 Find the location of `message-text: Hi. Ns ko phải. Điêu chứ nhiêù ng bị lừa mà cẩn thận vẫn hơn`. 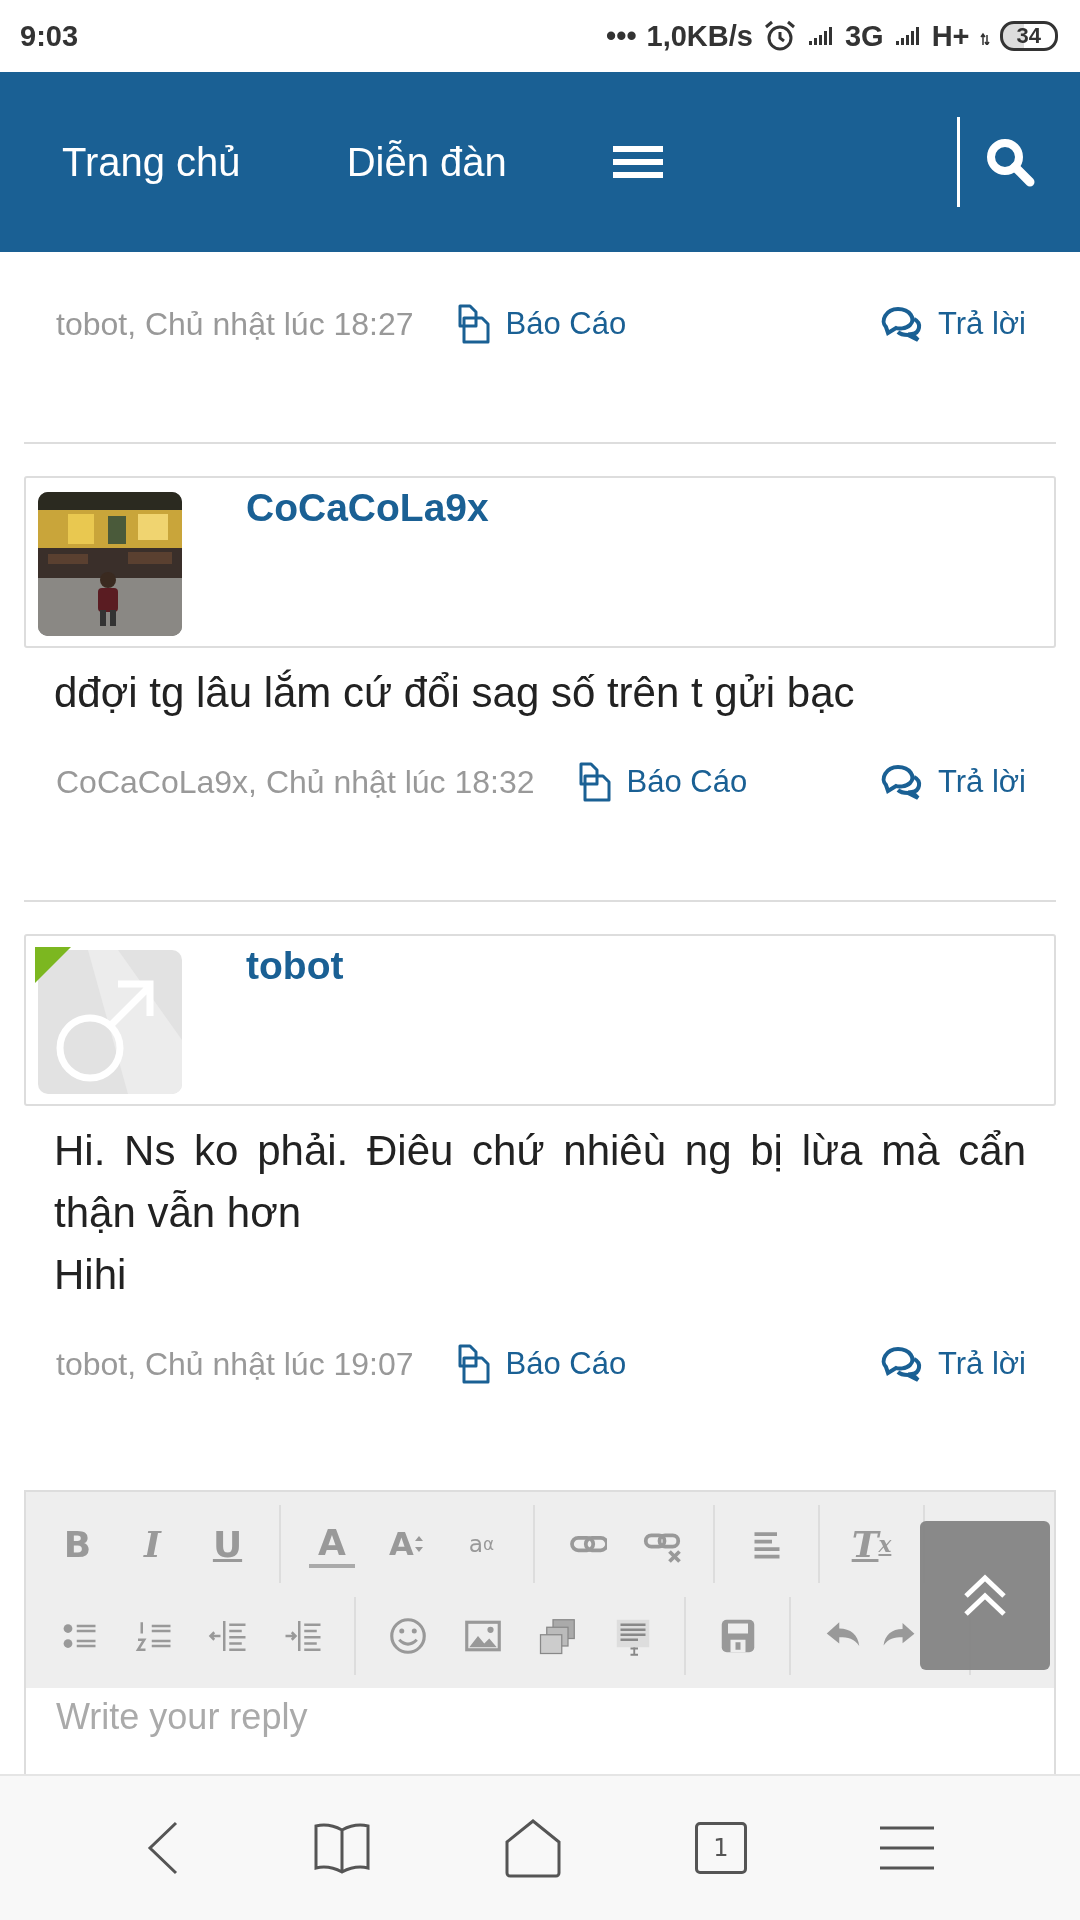

message-text: Hi. Ns ko phải. Điêu chứ nhiêù ng bị lừa mà cẩn thận vẫn hơn is located at coordinates (540, 1182).